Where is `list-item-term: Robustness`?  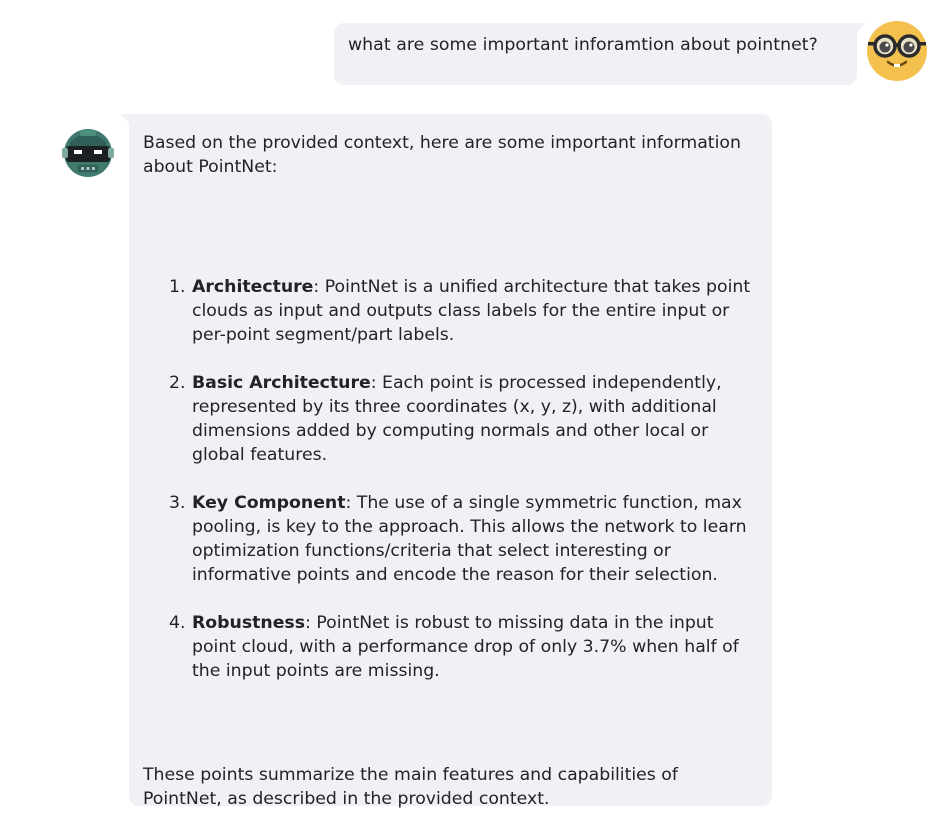
list-item-term: Robustness is located at coordinates (248, 623).